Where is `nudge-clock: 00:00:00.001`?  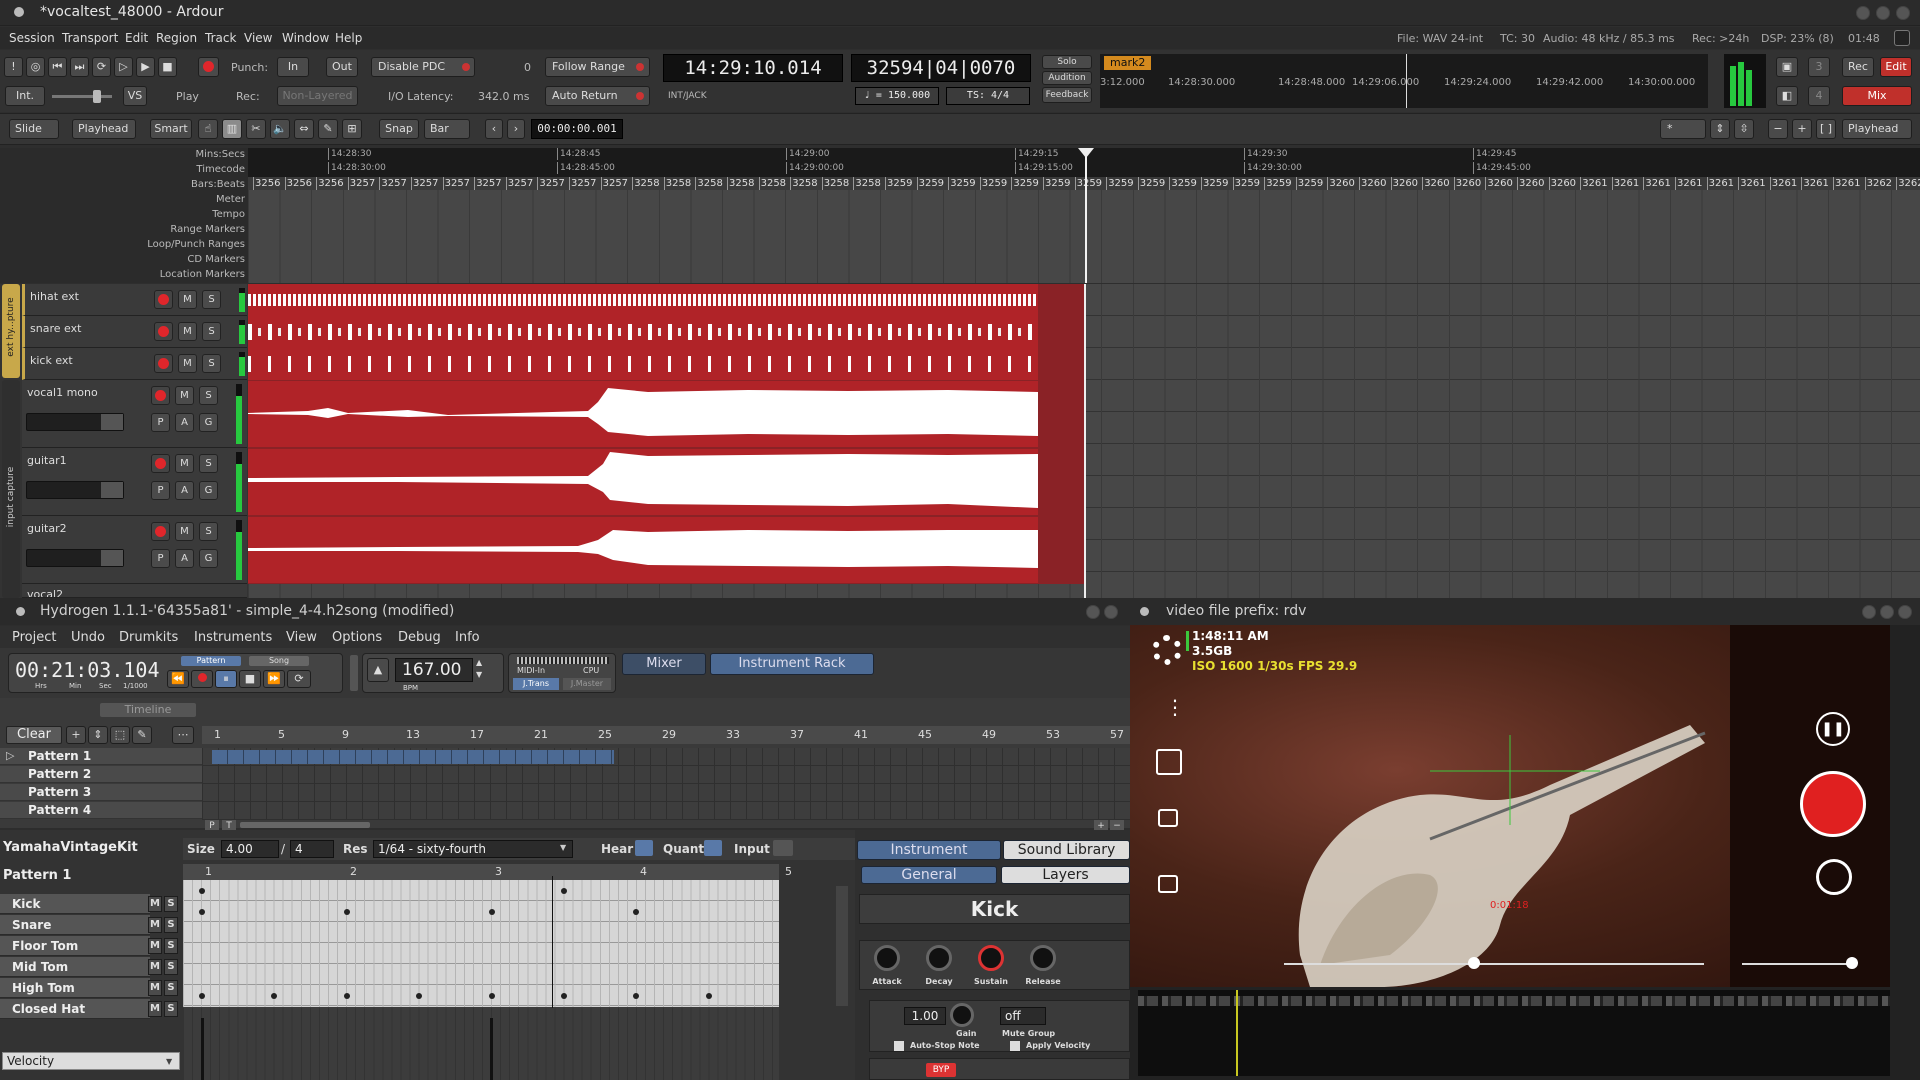
nudge-clock: 00:00:00.001 is located at coordinates (577, 129).